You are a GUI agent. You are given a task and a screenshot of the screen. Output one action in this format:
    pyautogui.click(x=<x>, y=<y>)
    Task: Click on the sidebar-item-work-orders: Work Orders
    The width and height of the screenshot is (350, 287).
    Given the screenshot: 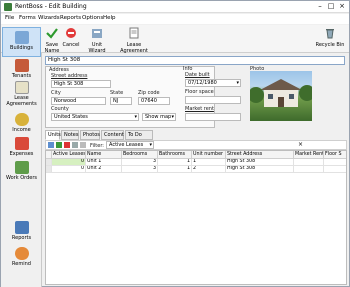 What is the action you would take?
    pyautogui.click(x=21, y=171)
    